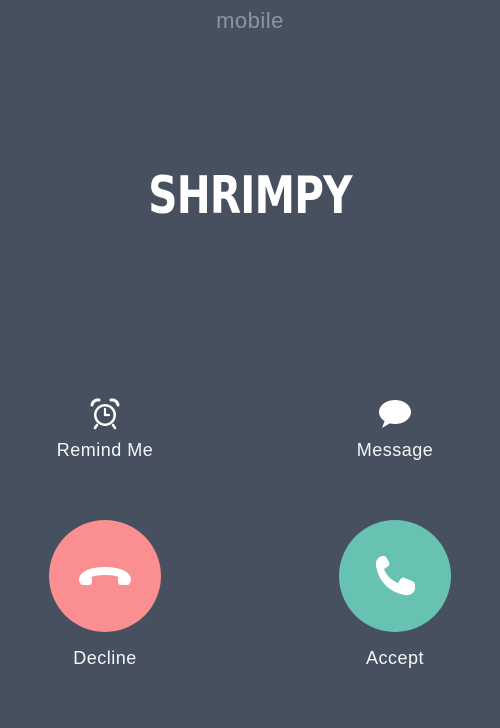 The image size is (500, 728). I want to click on accept-button: Accept, so click(395, 594).